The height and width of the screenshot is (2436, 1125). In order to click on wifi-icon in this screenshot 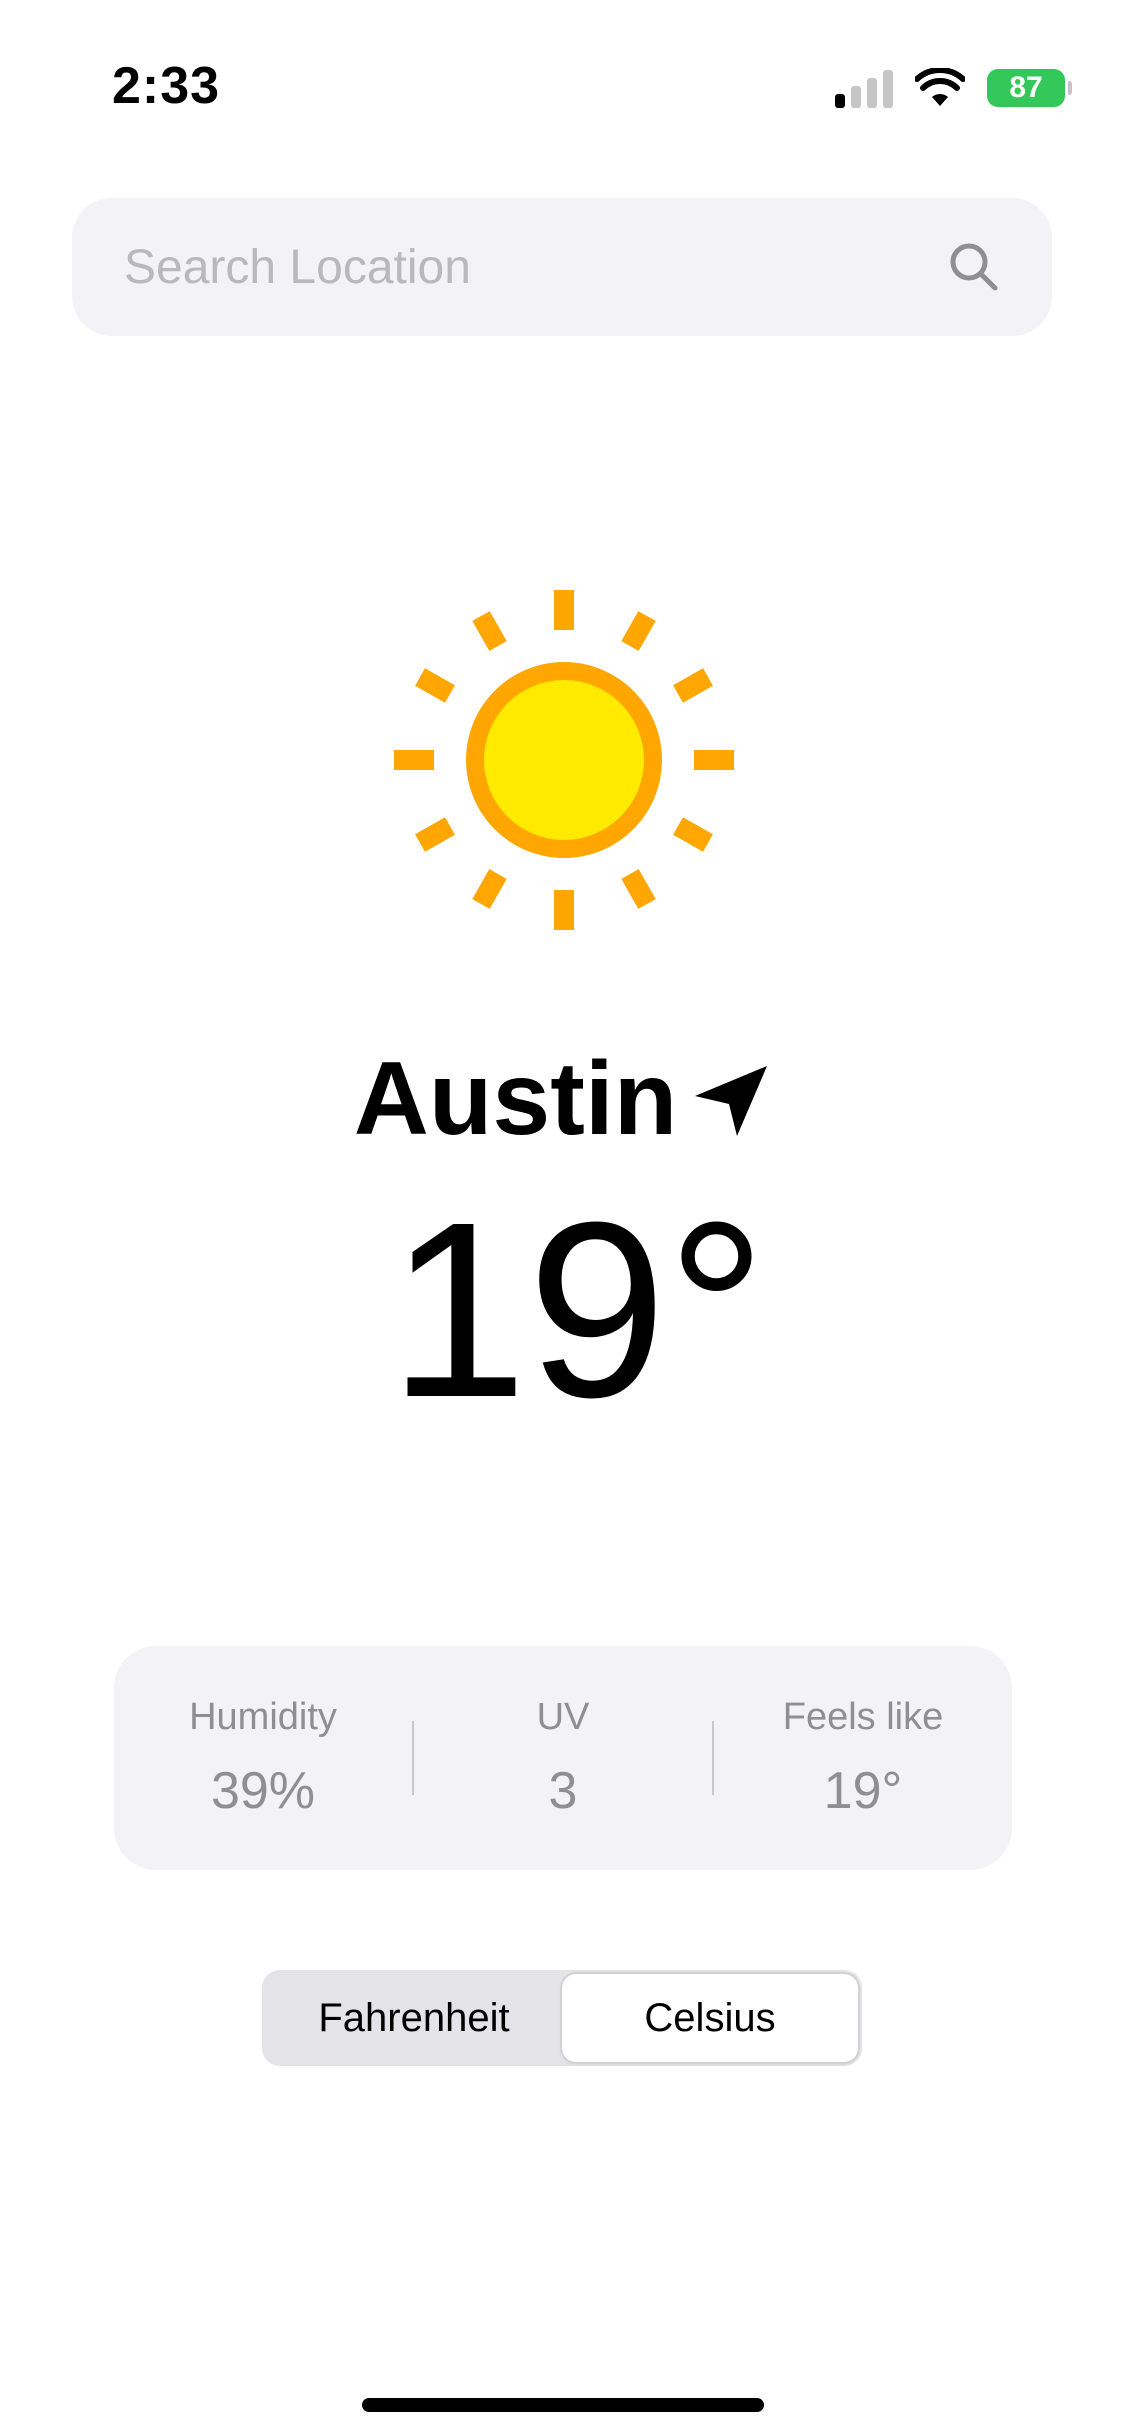, I will do `click(940, 87)`.